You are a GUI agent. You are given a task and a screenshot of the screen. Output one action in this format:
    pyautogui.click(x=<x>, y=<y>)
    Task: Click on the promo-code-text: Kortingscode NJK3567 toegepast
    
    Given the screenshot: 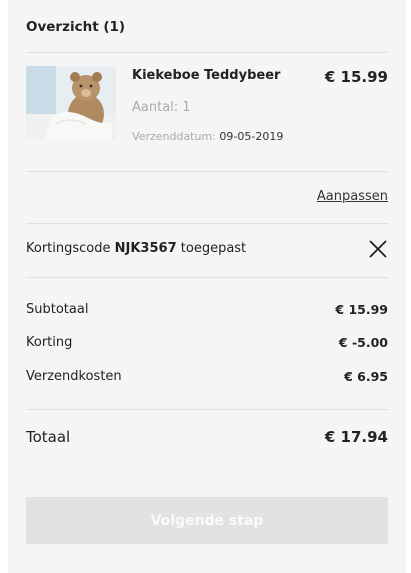 What is the action you would take?
    pyautogui.click(x=136, y=248)
    